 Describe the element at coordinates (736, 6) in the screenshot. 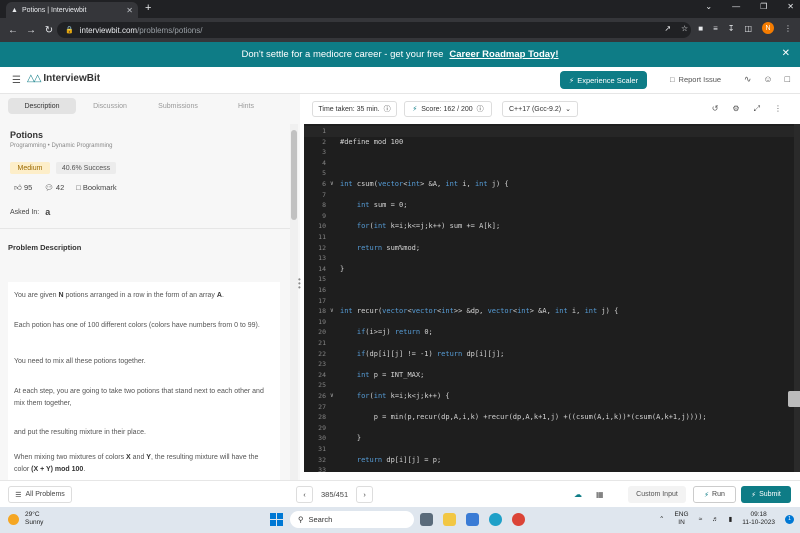

I see `minimize-icon: —` at that location.